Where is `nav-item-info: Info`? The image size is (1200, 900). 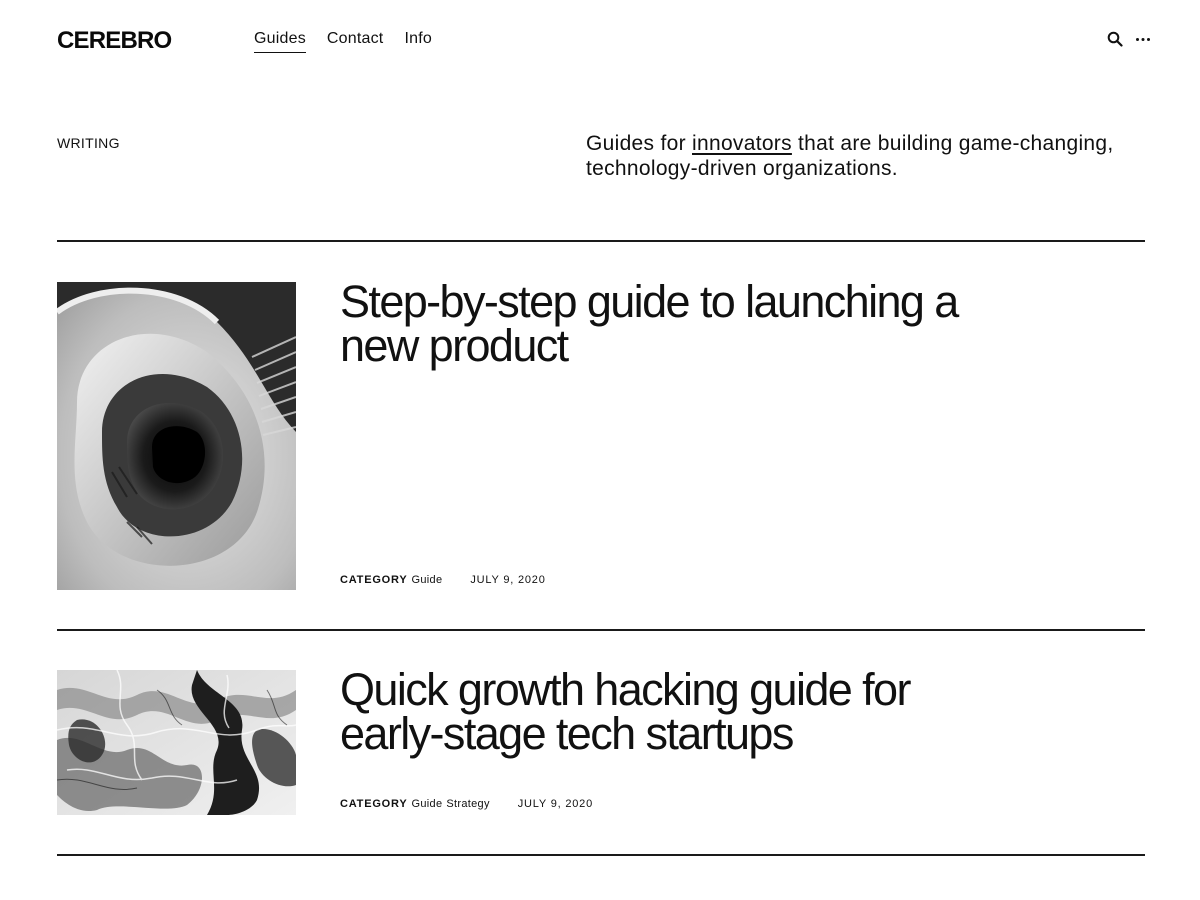
nav-item-info: Info is located at coordinates (418, 41).